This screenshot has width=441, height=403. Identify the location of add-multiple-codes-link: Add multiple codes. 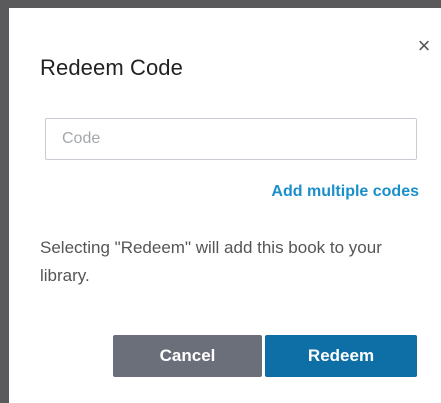
(345, 192).